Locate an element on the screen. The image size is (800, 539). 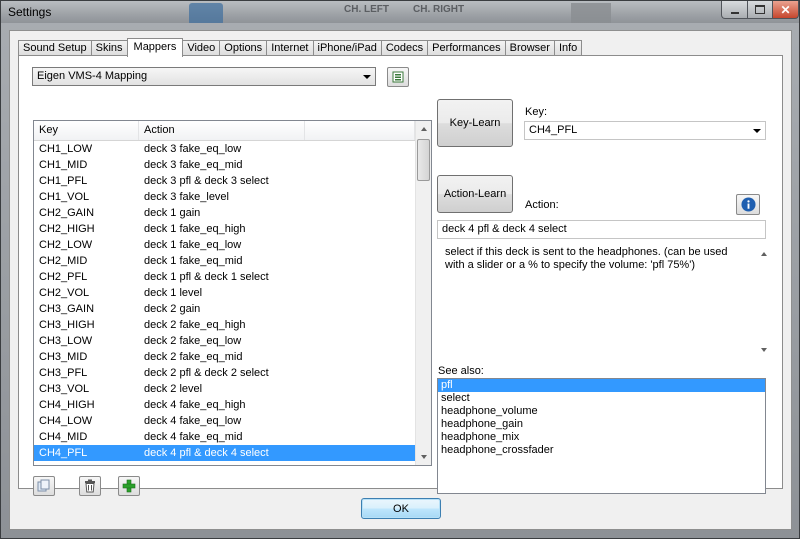
table-row: CH4_LOW deck 4 fake_eq_low is located at coordinates (224, 421).